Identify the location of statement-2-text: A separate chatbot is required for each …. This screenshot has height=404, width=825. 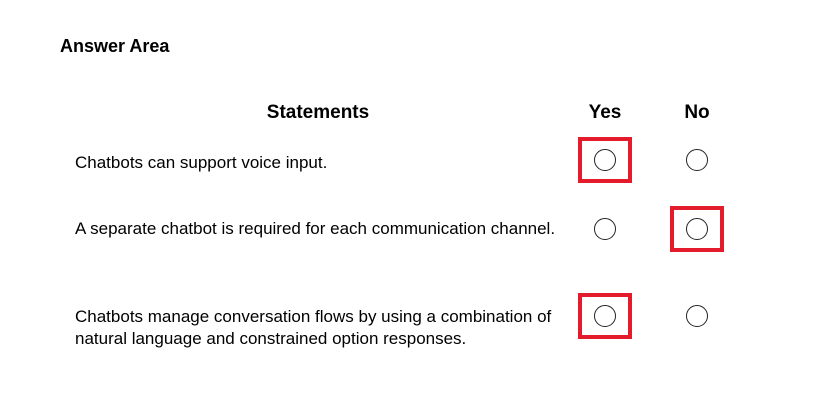
(315, 228).